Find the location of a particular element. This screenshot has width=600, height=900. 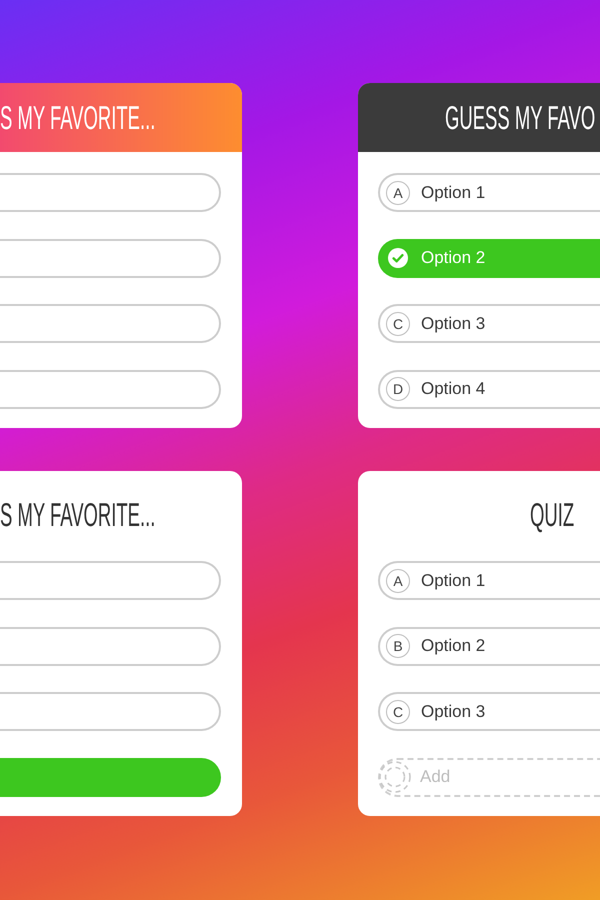

answer-option: D Option 4 is located at coordinates (489, 389).